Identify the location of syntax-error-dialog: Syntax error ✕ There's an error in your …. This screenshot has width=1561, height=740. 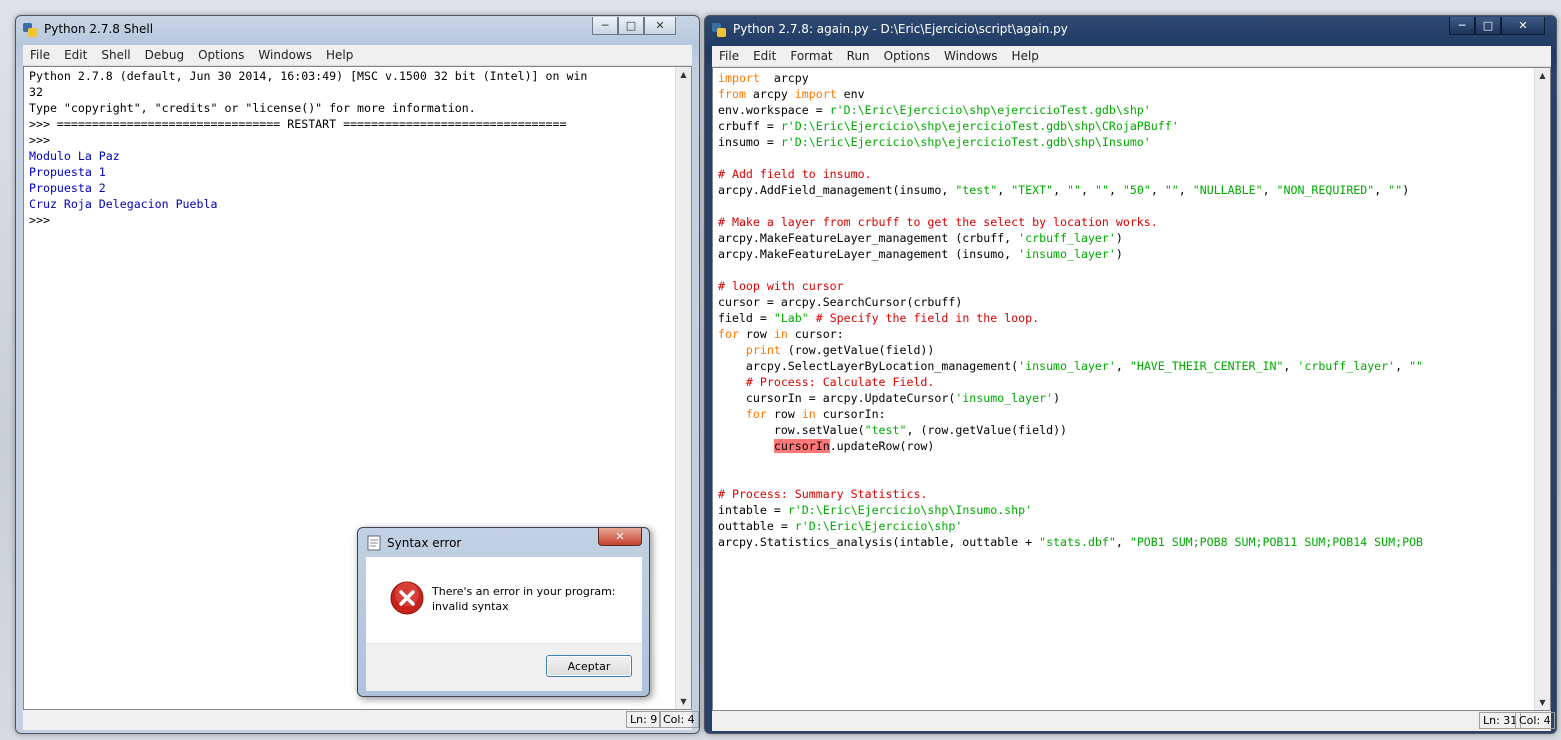
(503, 612).